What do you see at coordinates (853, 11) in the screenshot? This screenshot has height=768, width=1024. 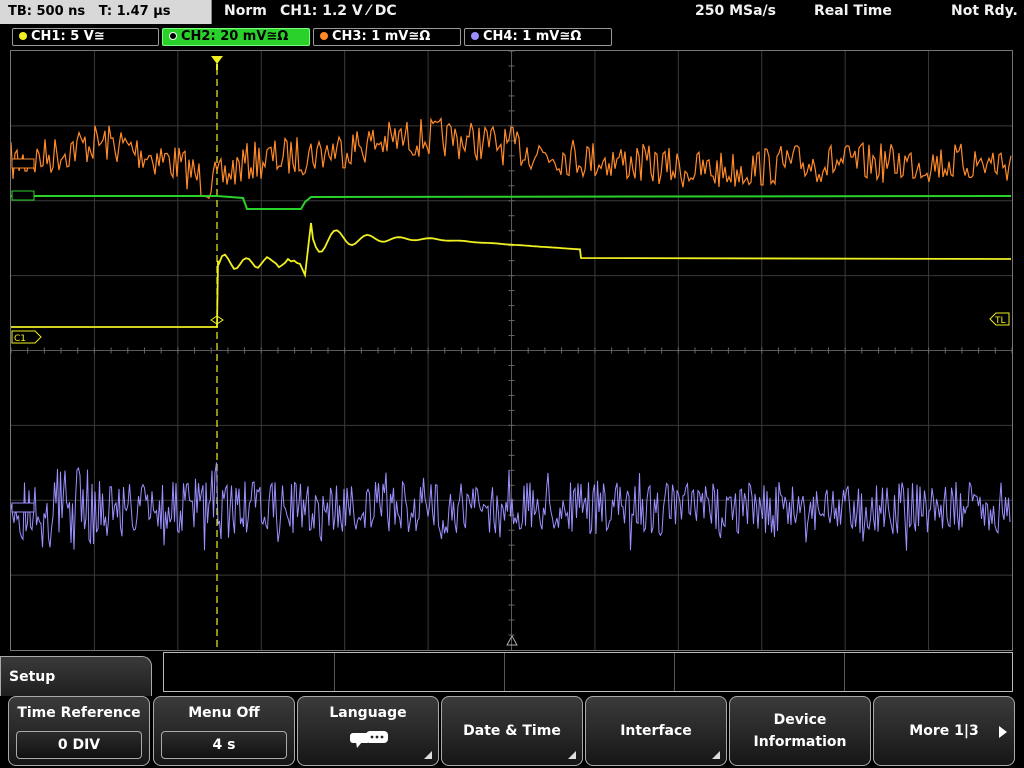 I see `acquisition-mode: Real Time` at bounding box center [853, 11].